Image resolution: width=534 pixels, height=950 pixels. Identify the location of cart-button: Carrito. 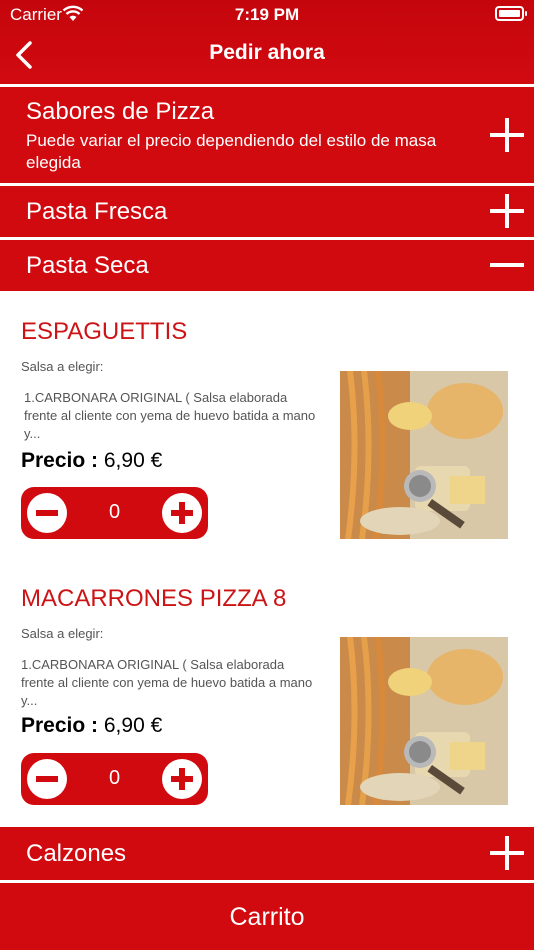
(267, 916).